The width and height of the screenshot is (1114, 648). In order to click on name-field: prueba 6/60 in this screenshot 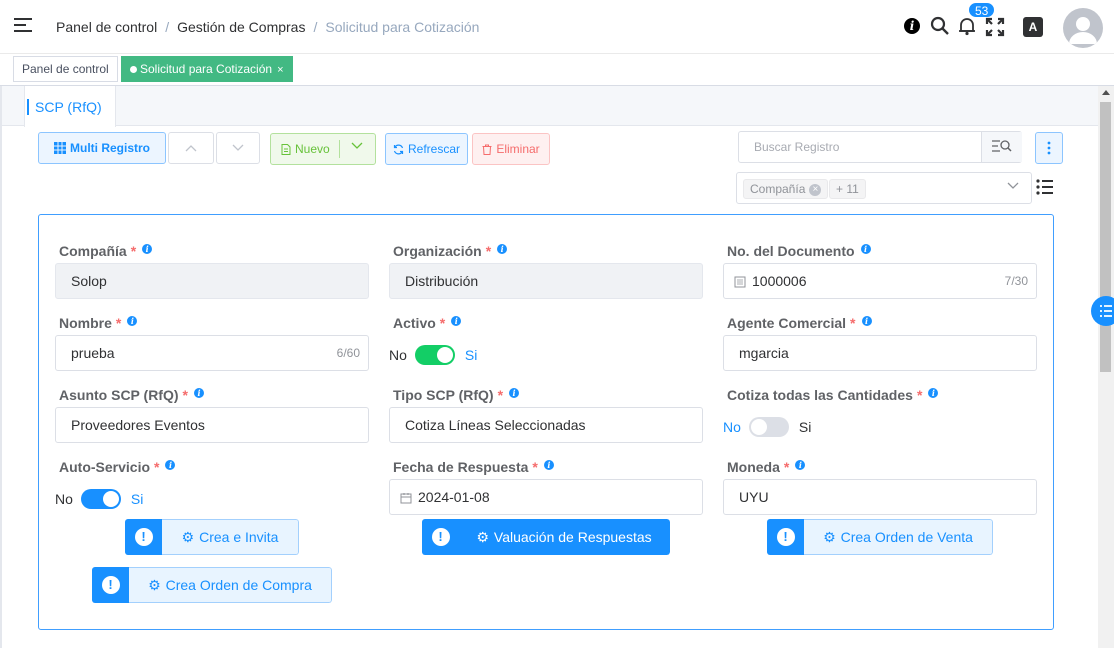, I will do `click(212, 353)`.